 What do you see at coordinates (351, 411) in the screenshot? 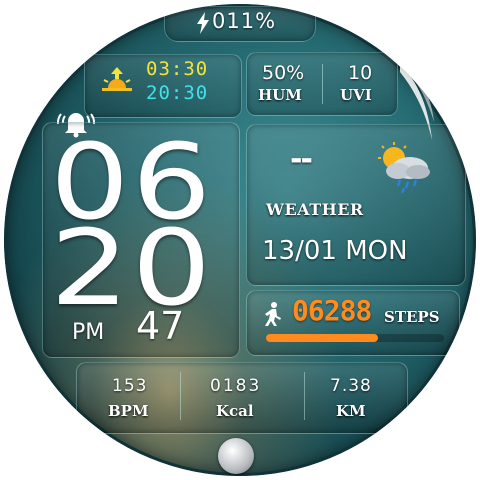
I see `stat-km-label: KM` at bounding box center [351, 411].